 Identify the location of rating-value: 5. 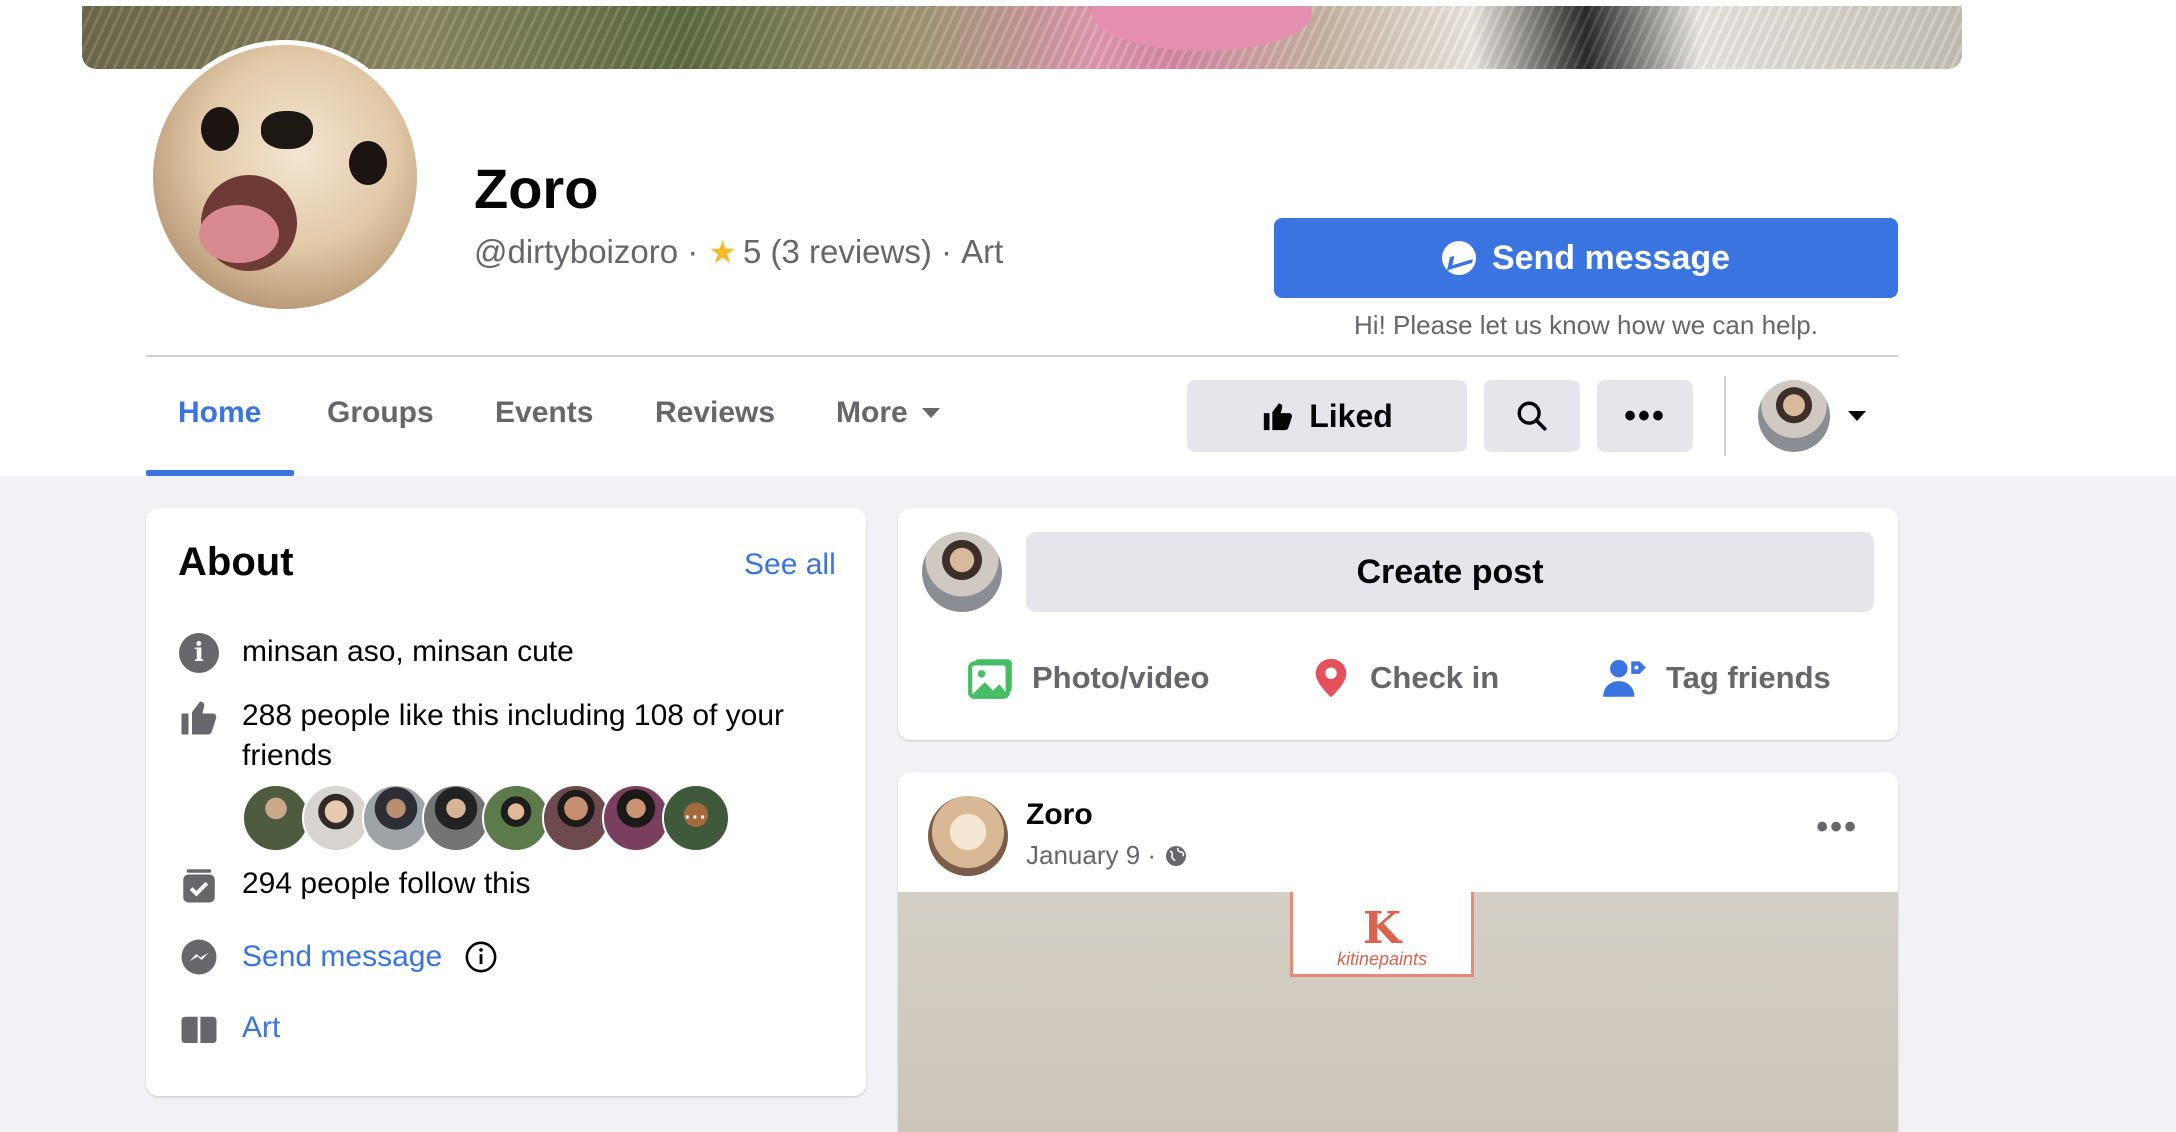
(752, 252).